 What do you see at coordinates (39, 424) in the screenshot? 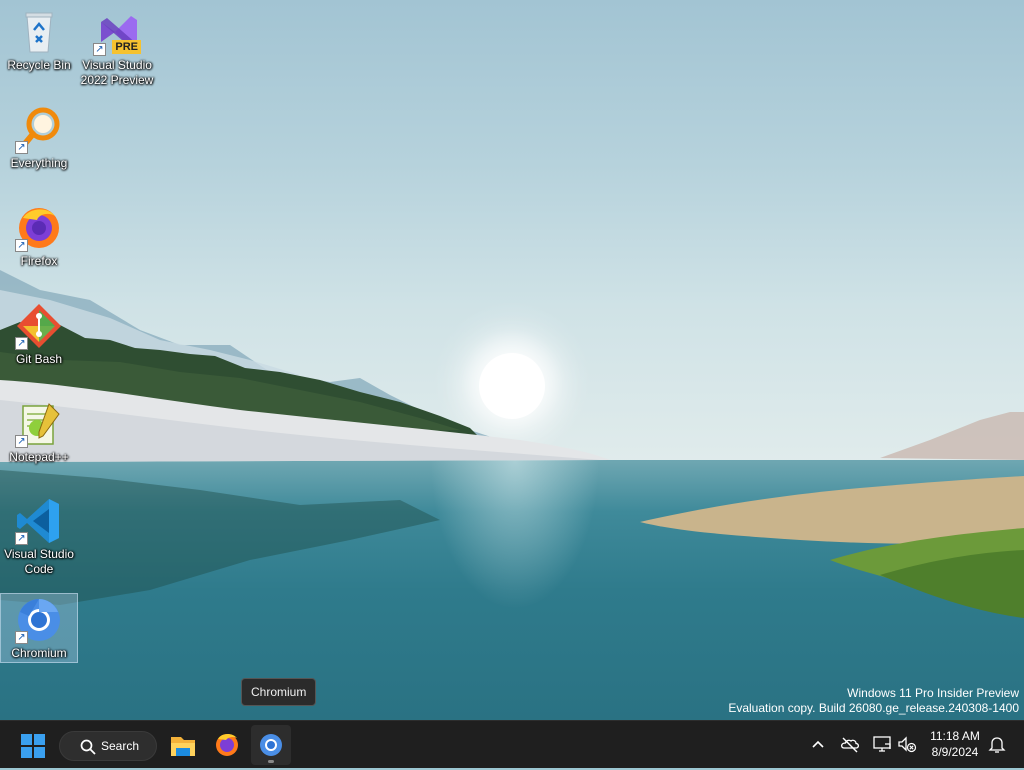
I see `notepad-plus-plus-icon: ↗` at bounding box center [39, 424].